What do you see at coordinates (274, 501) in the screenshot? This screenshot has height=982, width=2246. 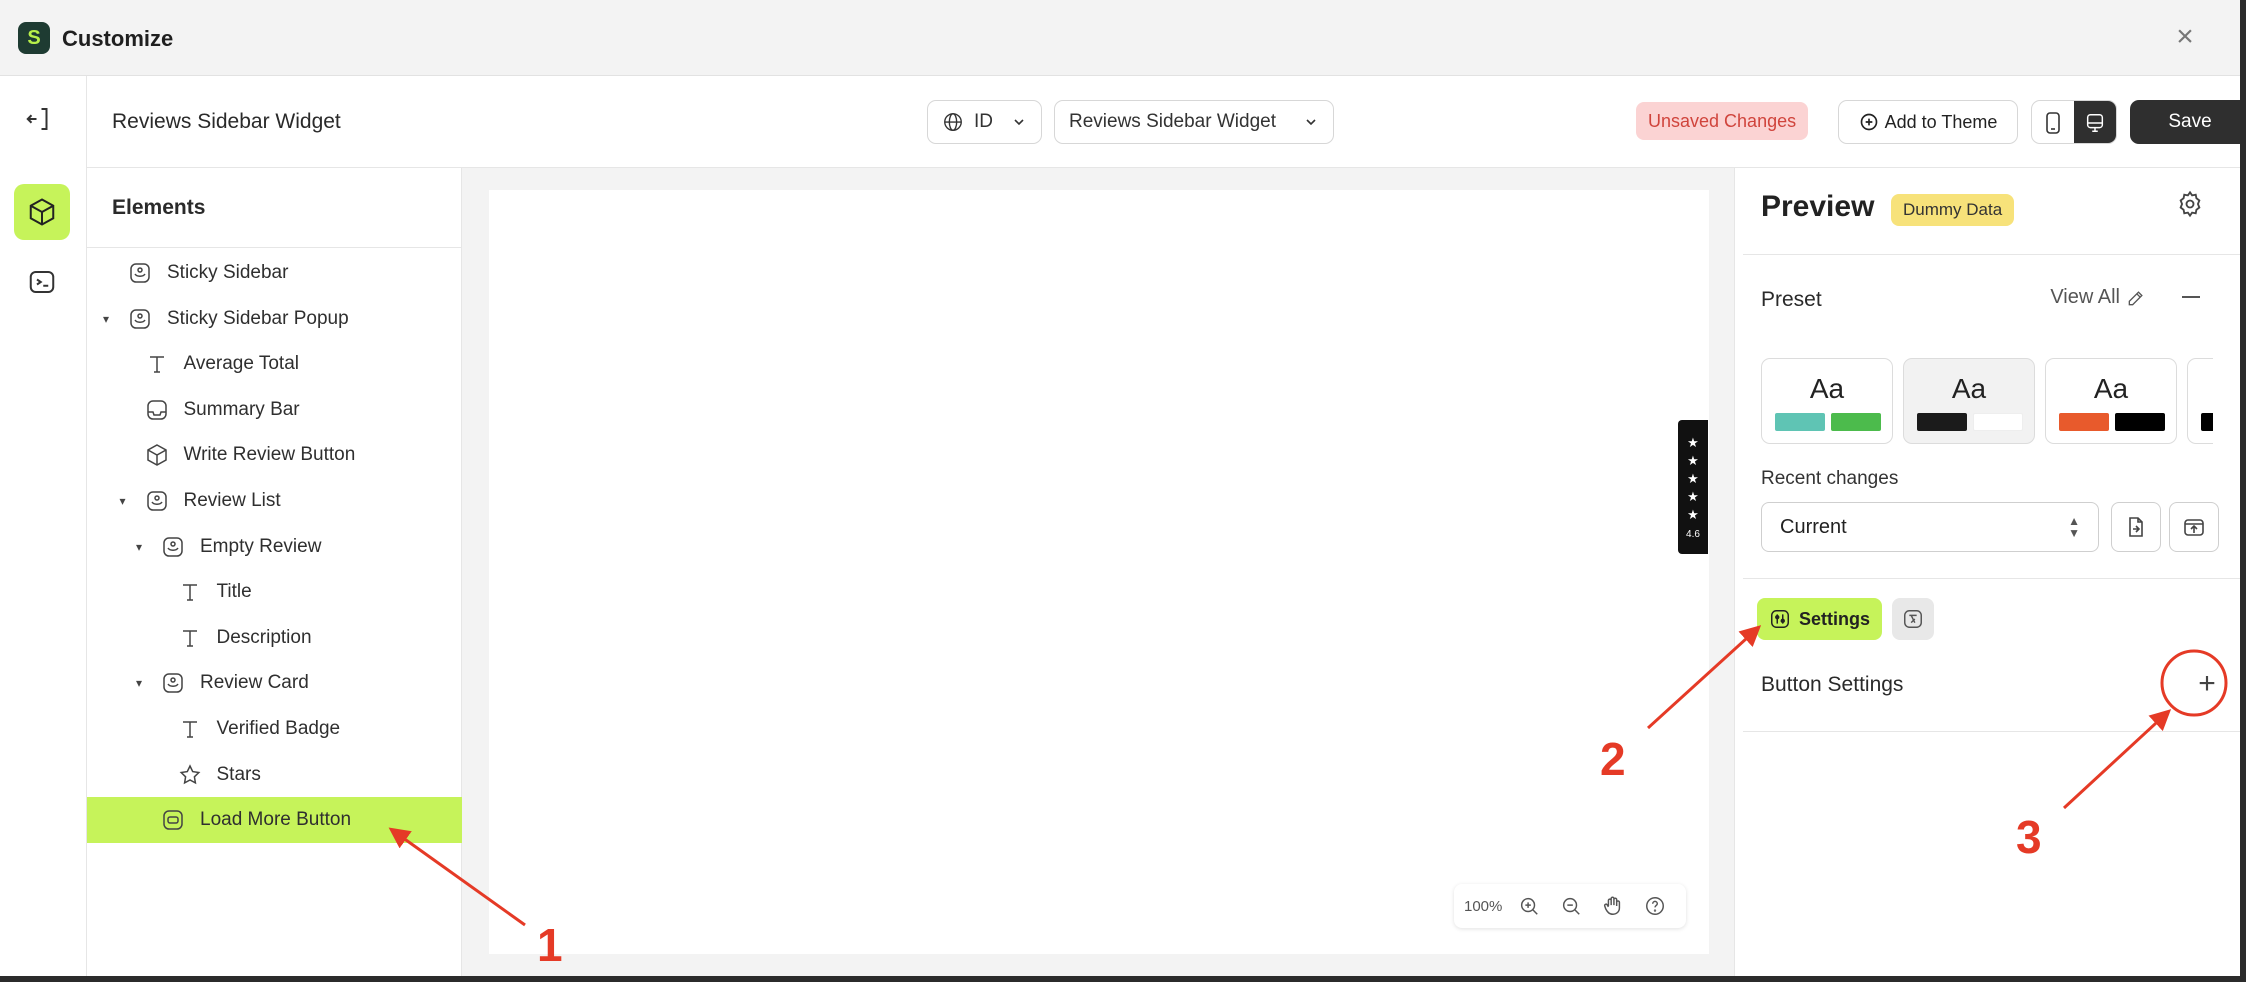 I see `tree-item: ▾ Review List` at bounding box center [274, 501].